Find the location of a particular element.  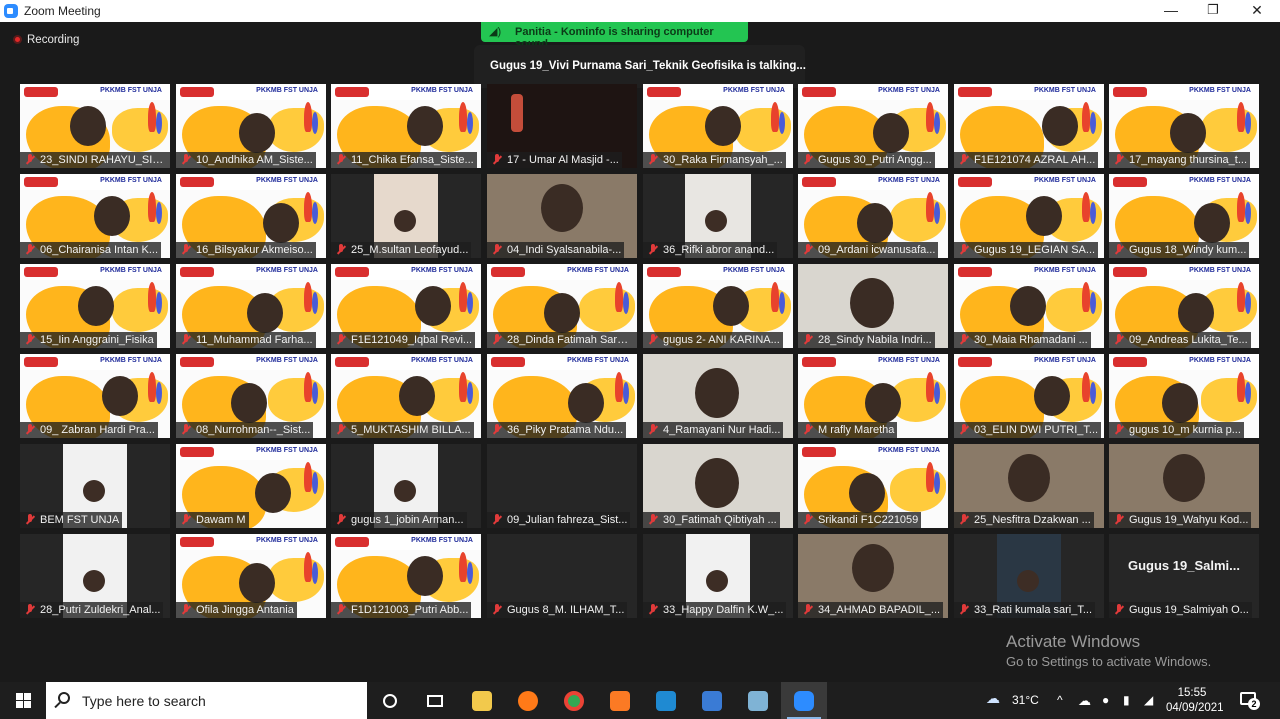

notepad-icon is located at coordinates (758, 700).